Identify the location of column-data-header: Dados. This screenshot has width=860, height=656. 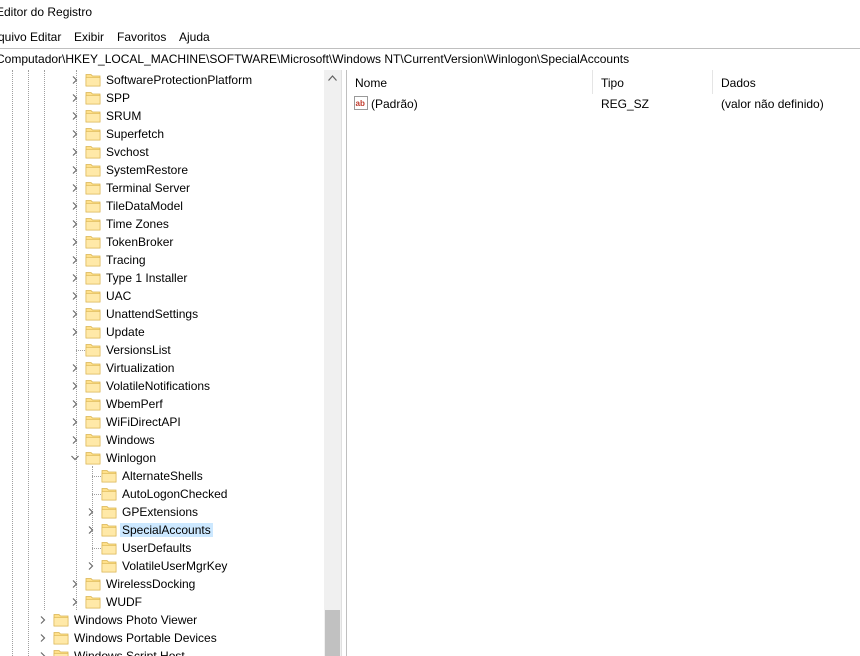
(786, 82).